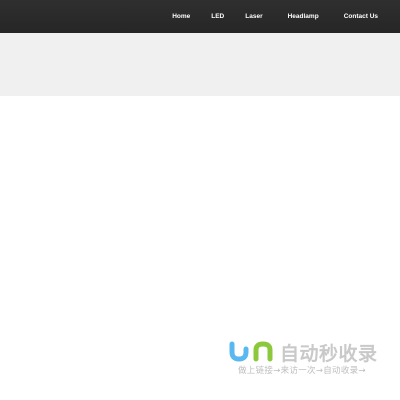  What do you see at coordinates (181, 16) in the screenshot?
I see `nav-home-link: Home` at bounding box center [181, 16].